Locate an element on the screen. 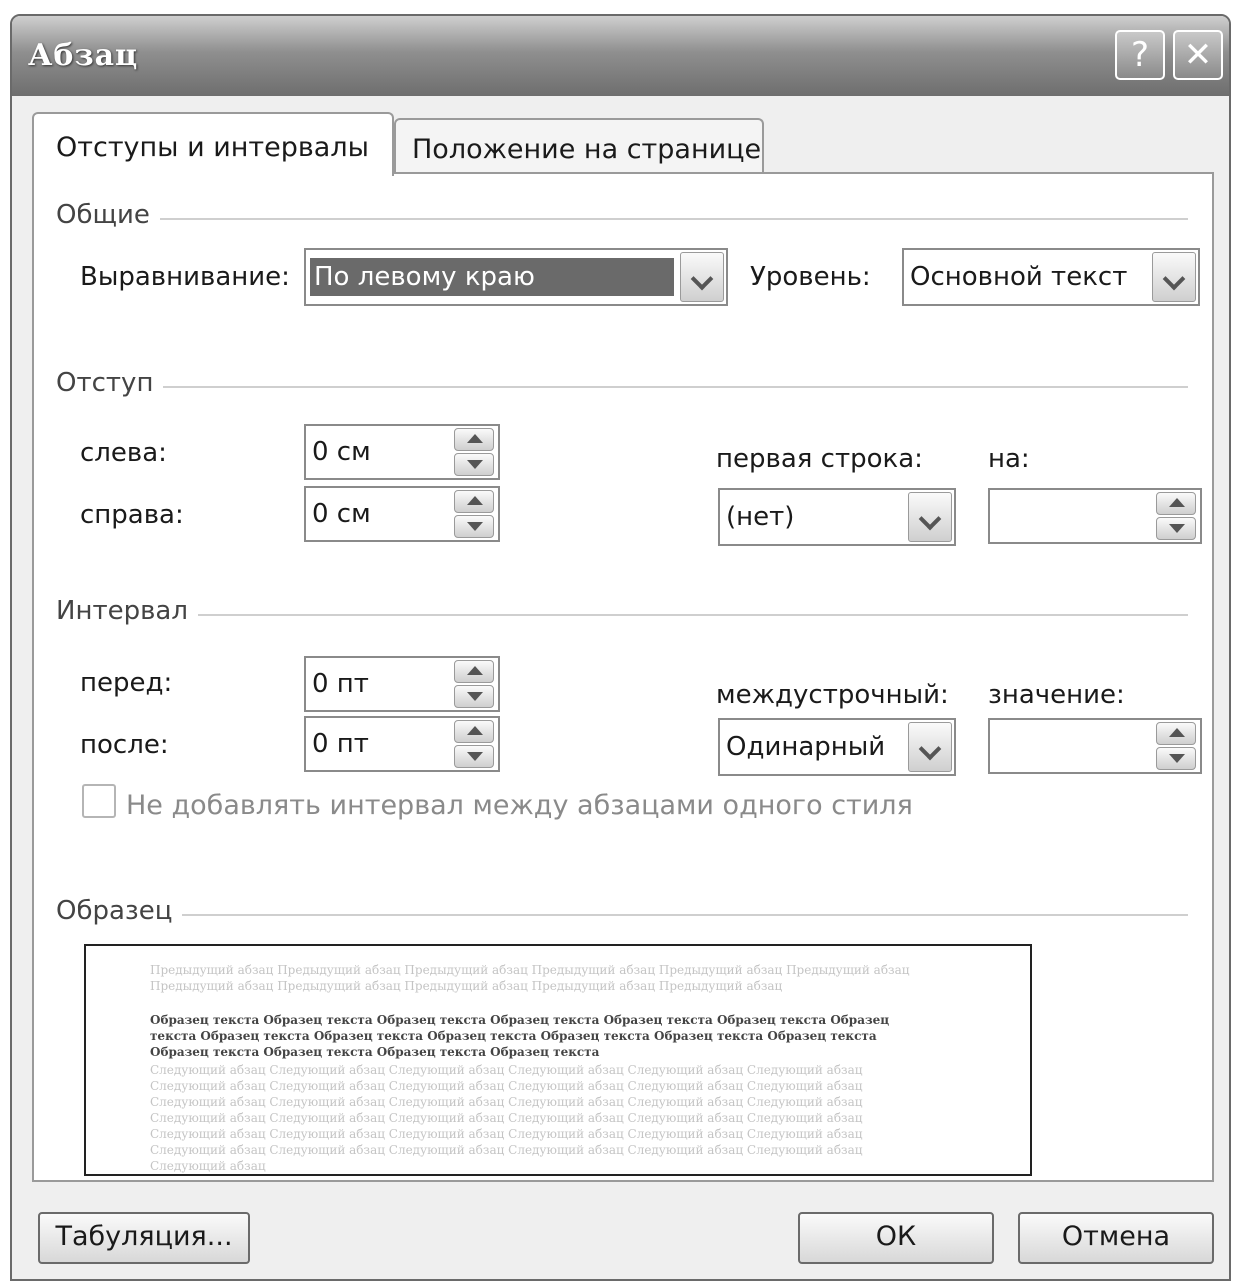 This screenshot has height=1283, width=1233. first-line-value: (нет) is located at coordinates (760, 517).